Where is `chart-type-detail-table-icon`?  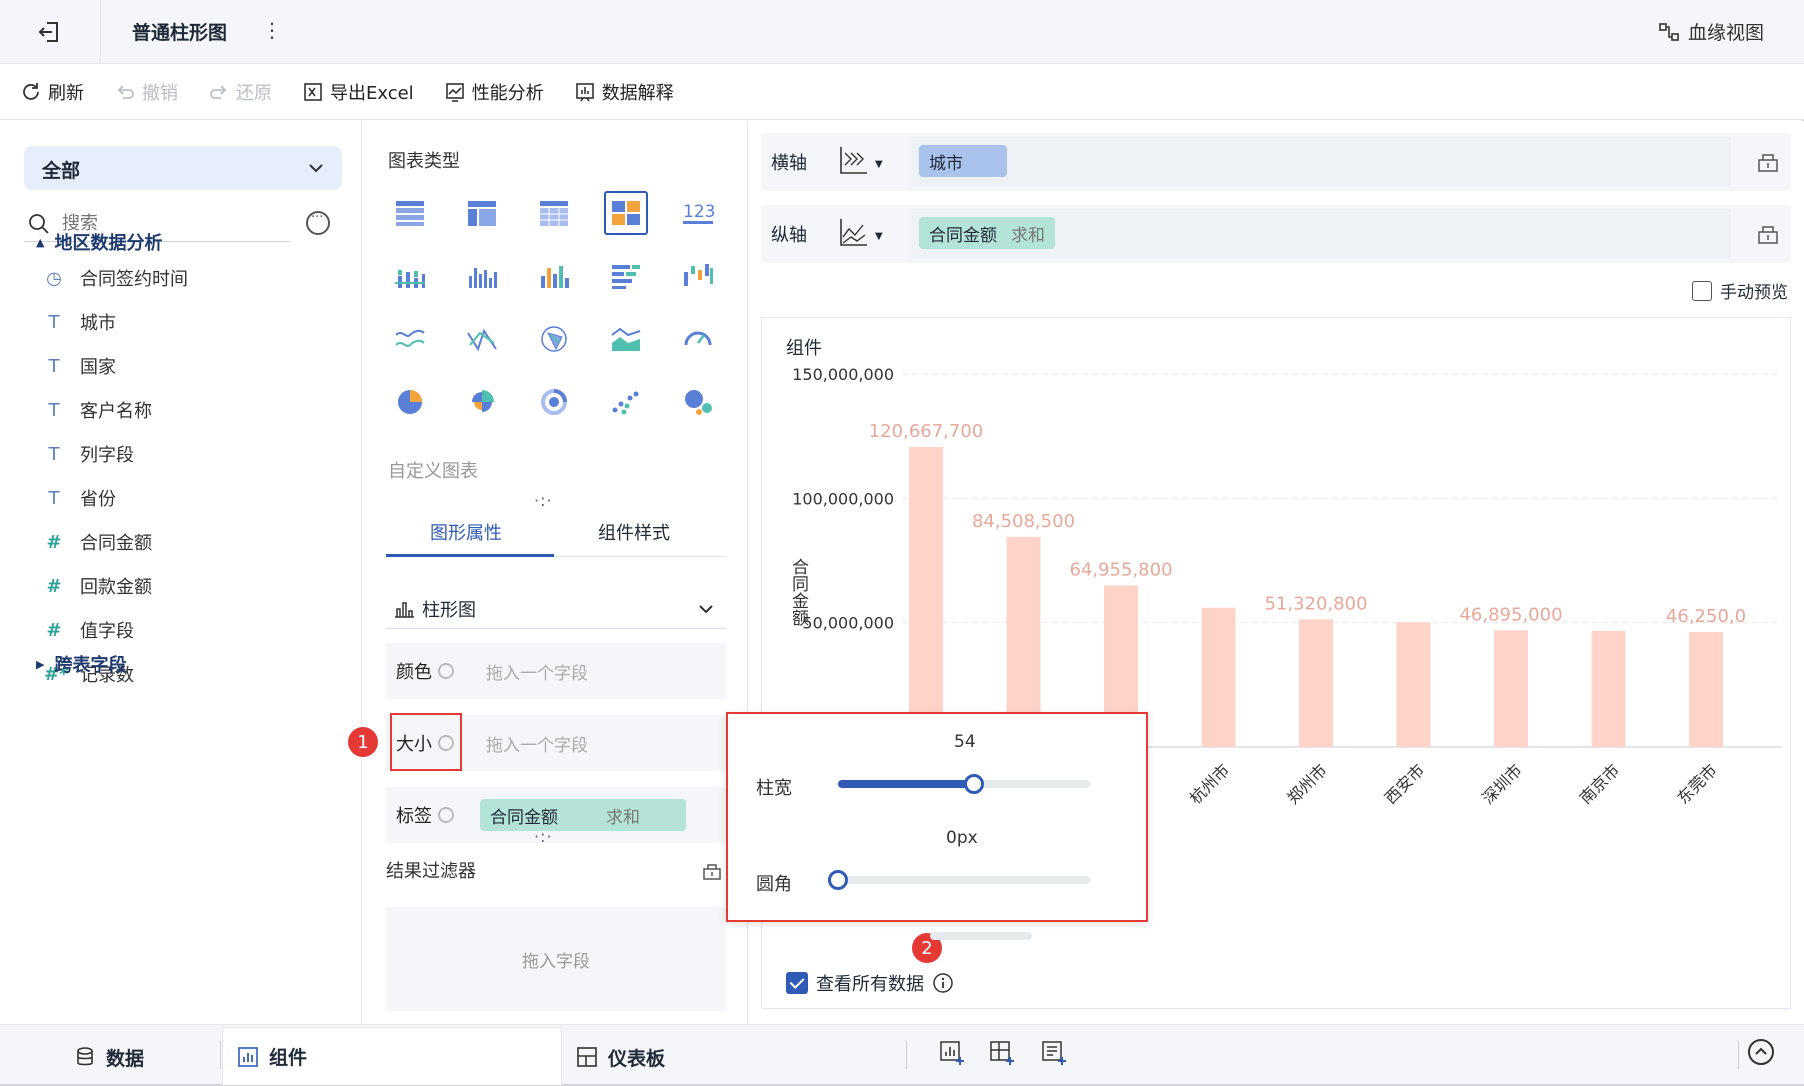 chart-type-detail-table-icon is located at coordinates (554, 213).